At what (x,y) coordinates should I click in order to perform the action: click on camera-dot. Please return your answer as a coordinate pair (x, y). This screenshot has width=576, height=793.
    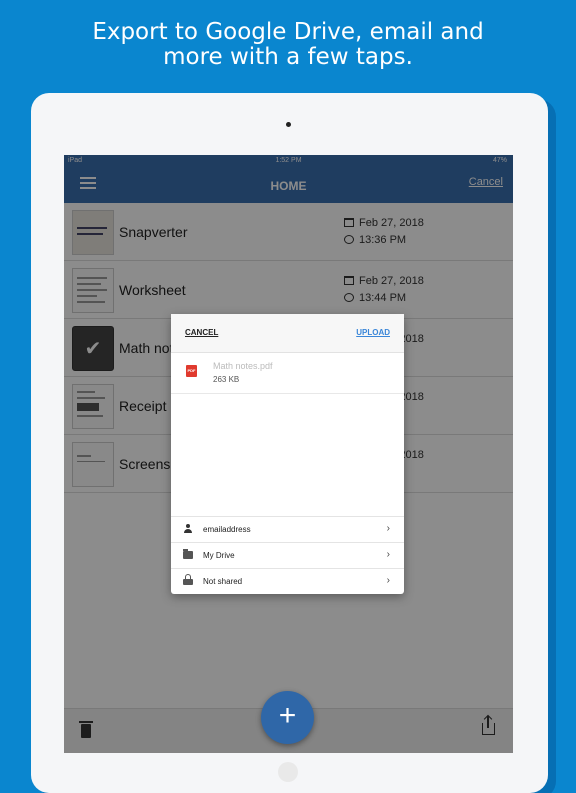
    Looking at the image, I should click on (288, 124).